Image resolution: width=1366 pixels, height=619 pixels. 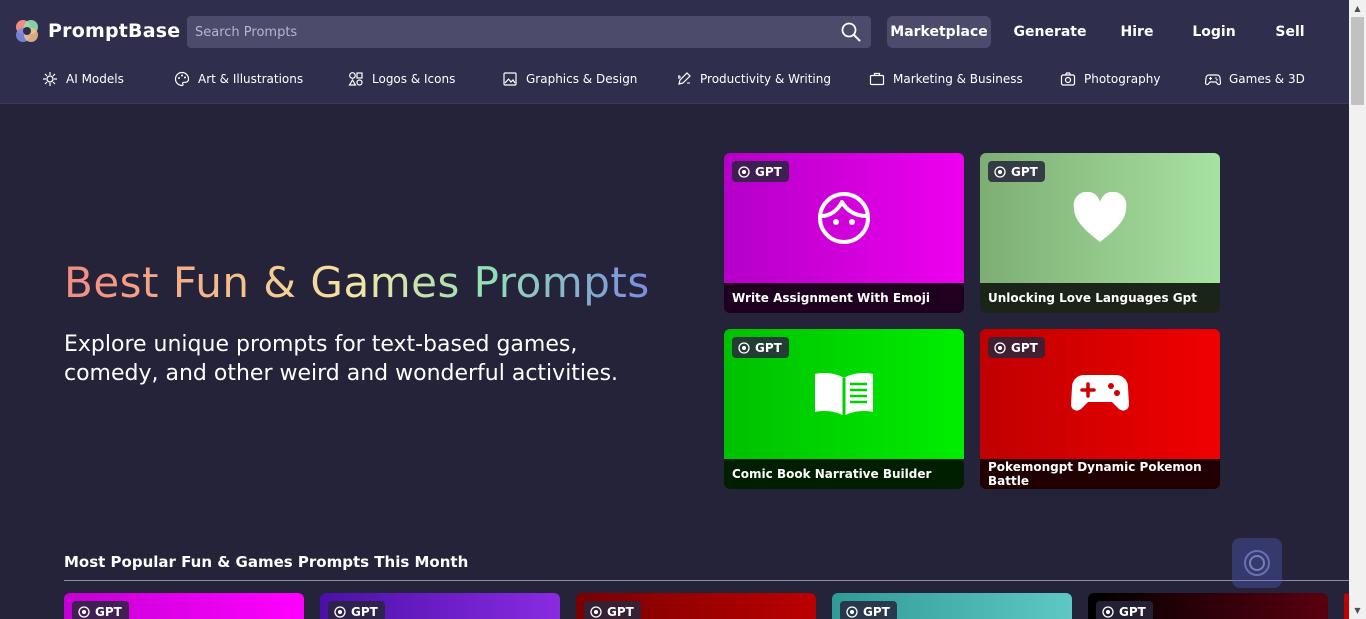 I want to click on category-label: Graphics & Design, so click(x=582, y=79).